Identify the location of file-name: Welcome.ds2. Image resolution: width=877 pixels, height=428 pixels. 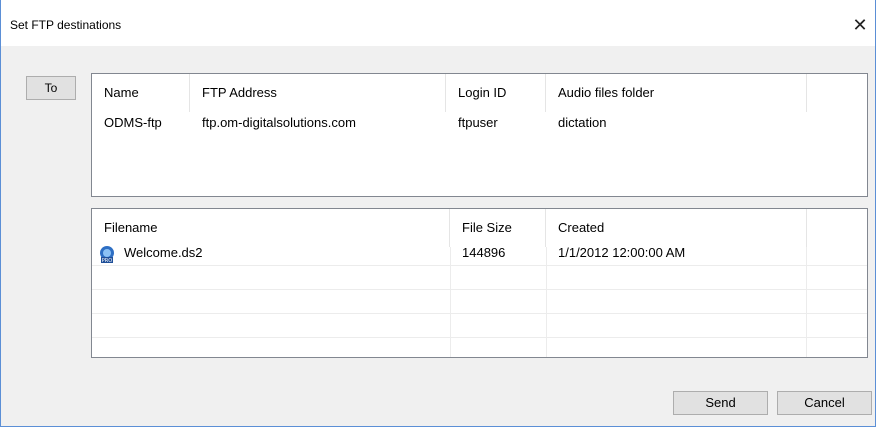
(163, 252).